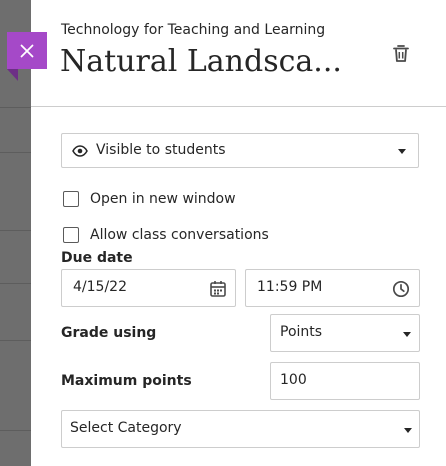 The image size is (446, 466). Describe the element at coordinates (345, 381) in the screenshot. I see `maximum-points-input: 100` at that location.